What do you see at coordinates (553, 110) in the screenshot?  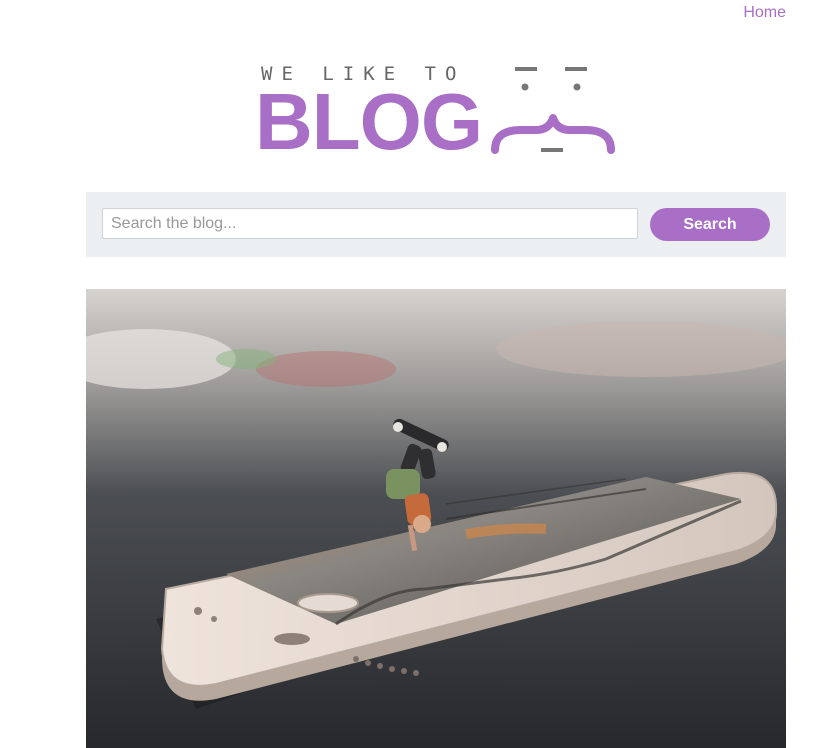 I see `logo-face-icon` at bounding box center [553, 110].